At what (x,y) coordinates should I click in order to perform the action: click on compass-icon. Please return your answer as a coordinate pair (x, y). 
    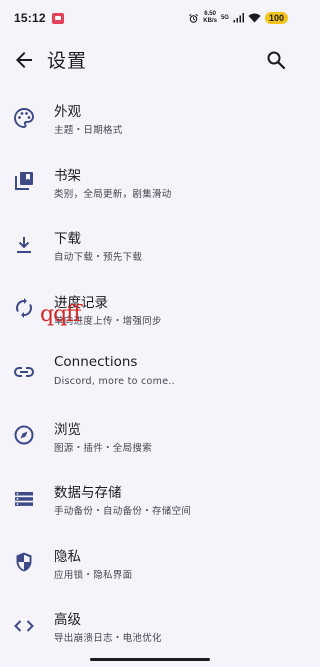
    Looking at the image, I should click on (24, 435).